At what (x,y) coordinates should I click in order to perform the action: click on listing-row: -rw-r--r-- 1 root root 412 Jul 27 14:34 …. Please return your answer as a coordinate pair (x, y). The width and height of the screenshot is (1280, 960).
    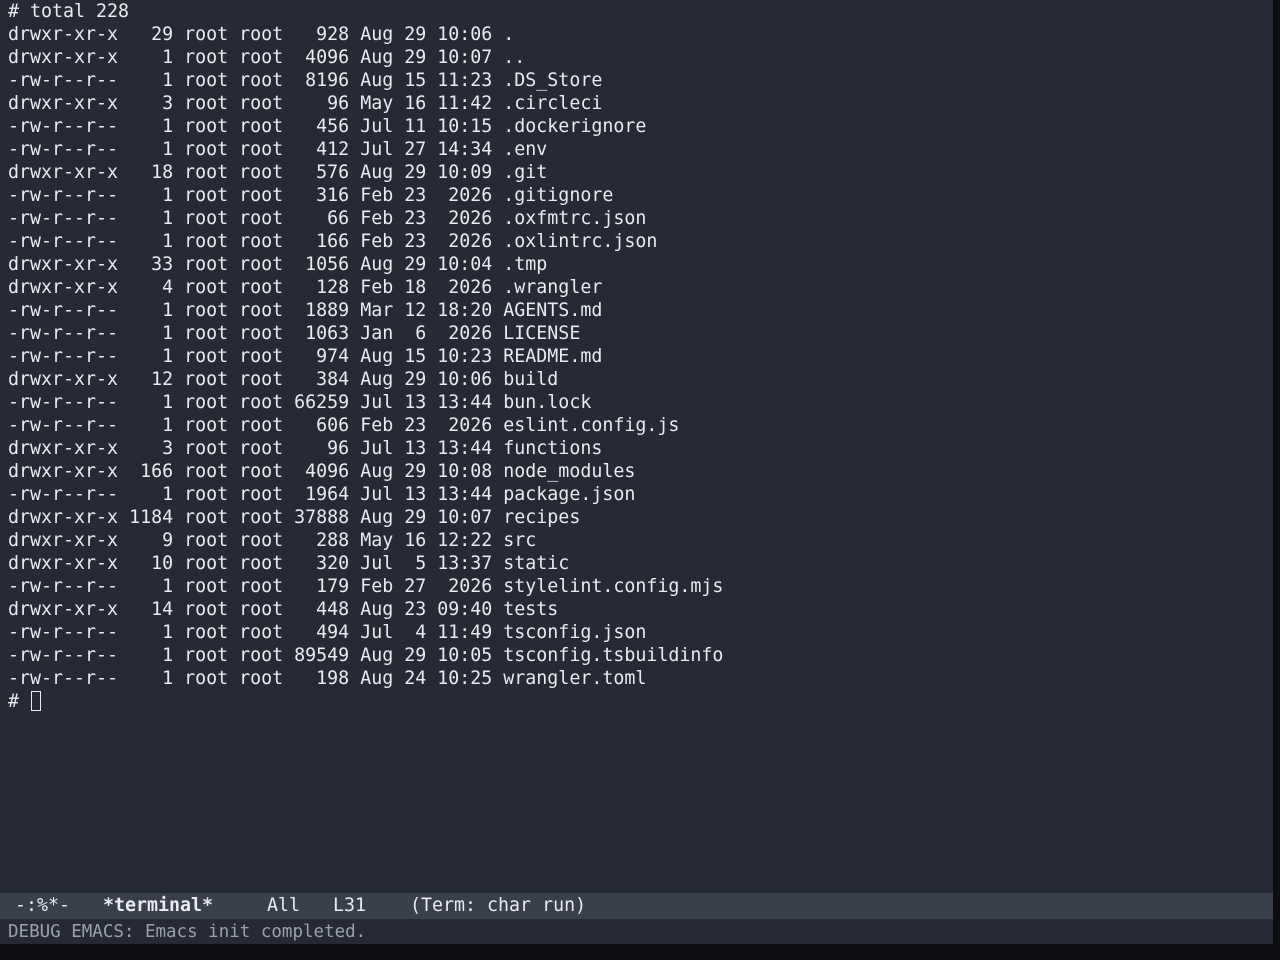
    Looking at the image, I should click on (278, 149).